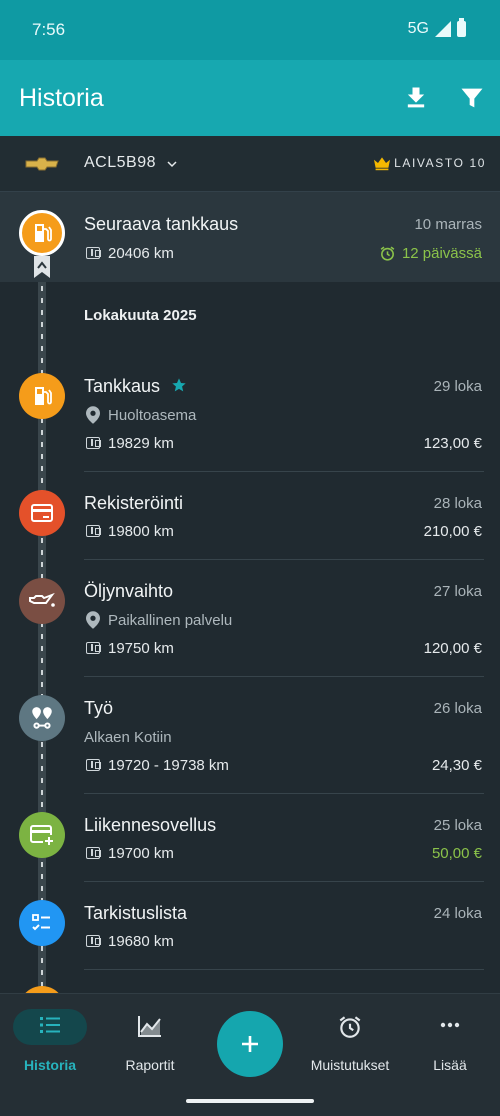 The image size is (500, 1116). I want to click on star-icon, so click(179, 385).